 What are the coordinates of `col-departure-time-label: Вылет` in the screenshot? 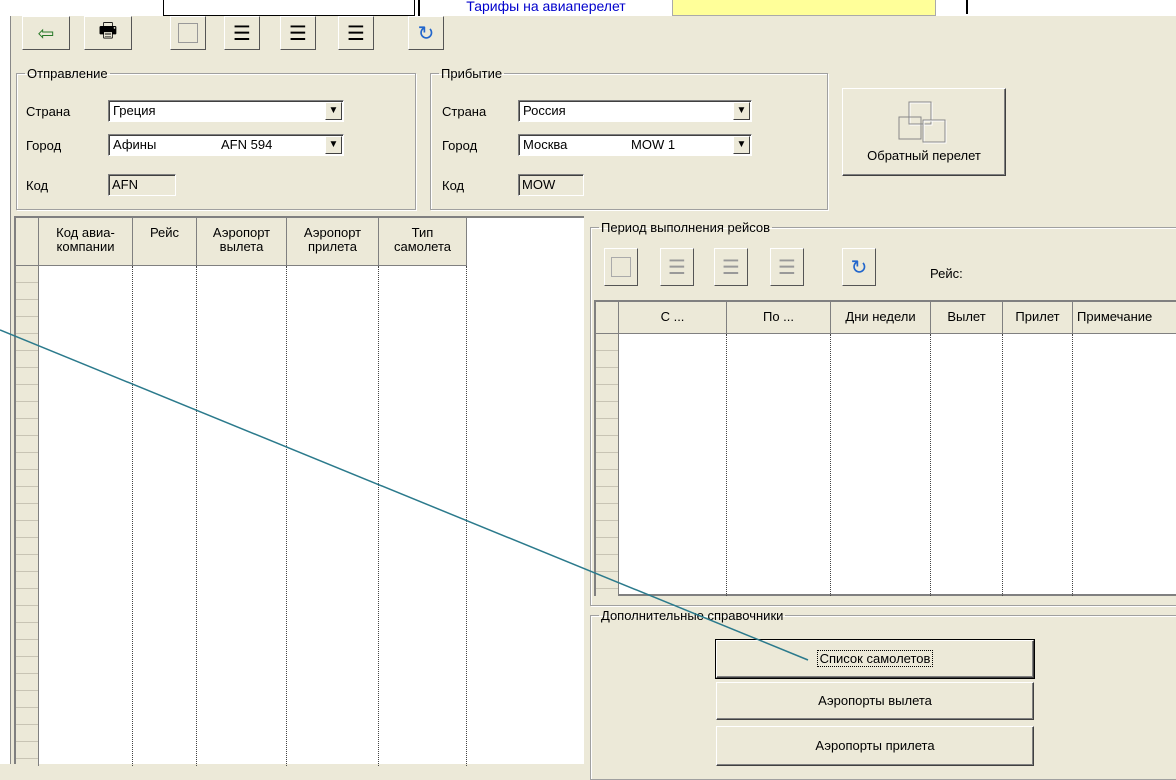 It's located at (966, 316).